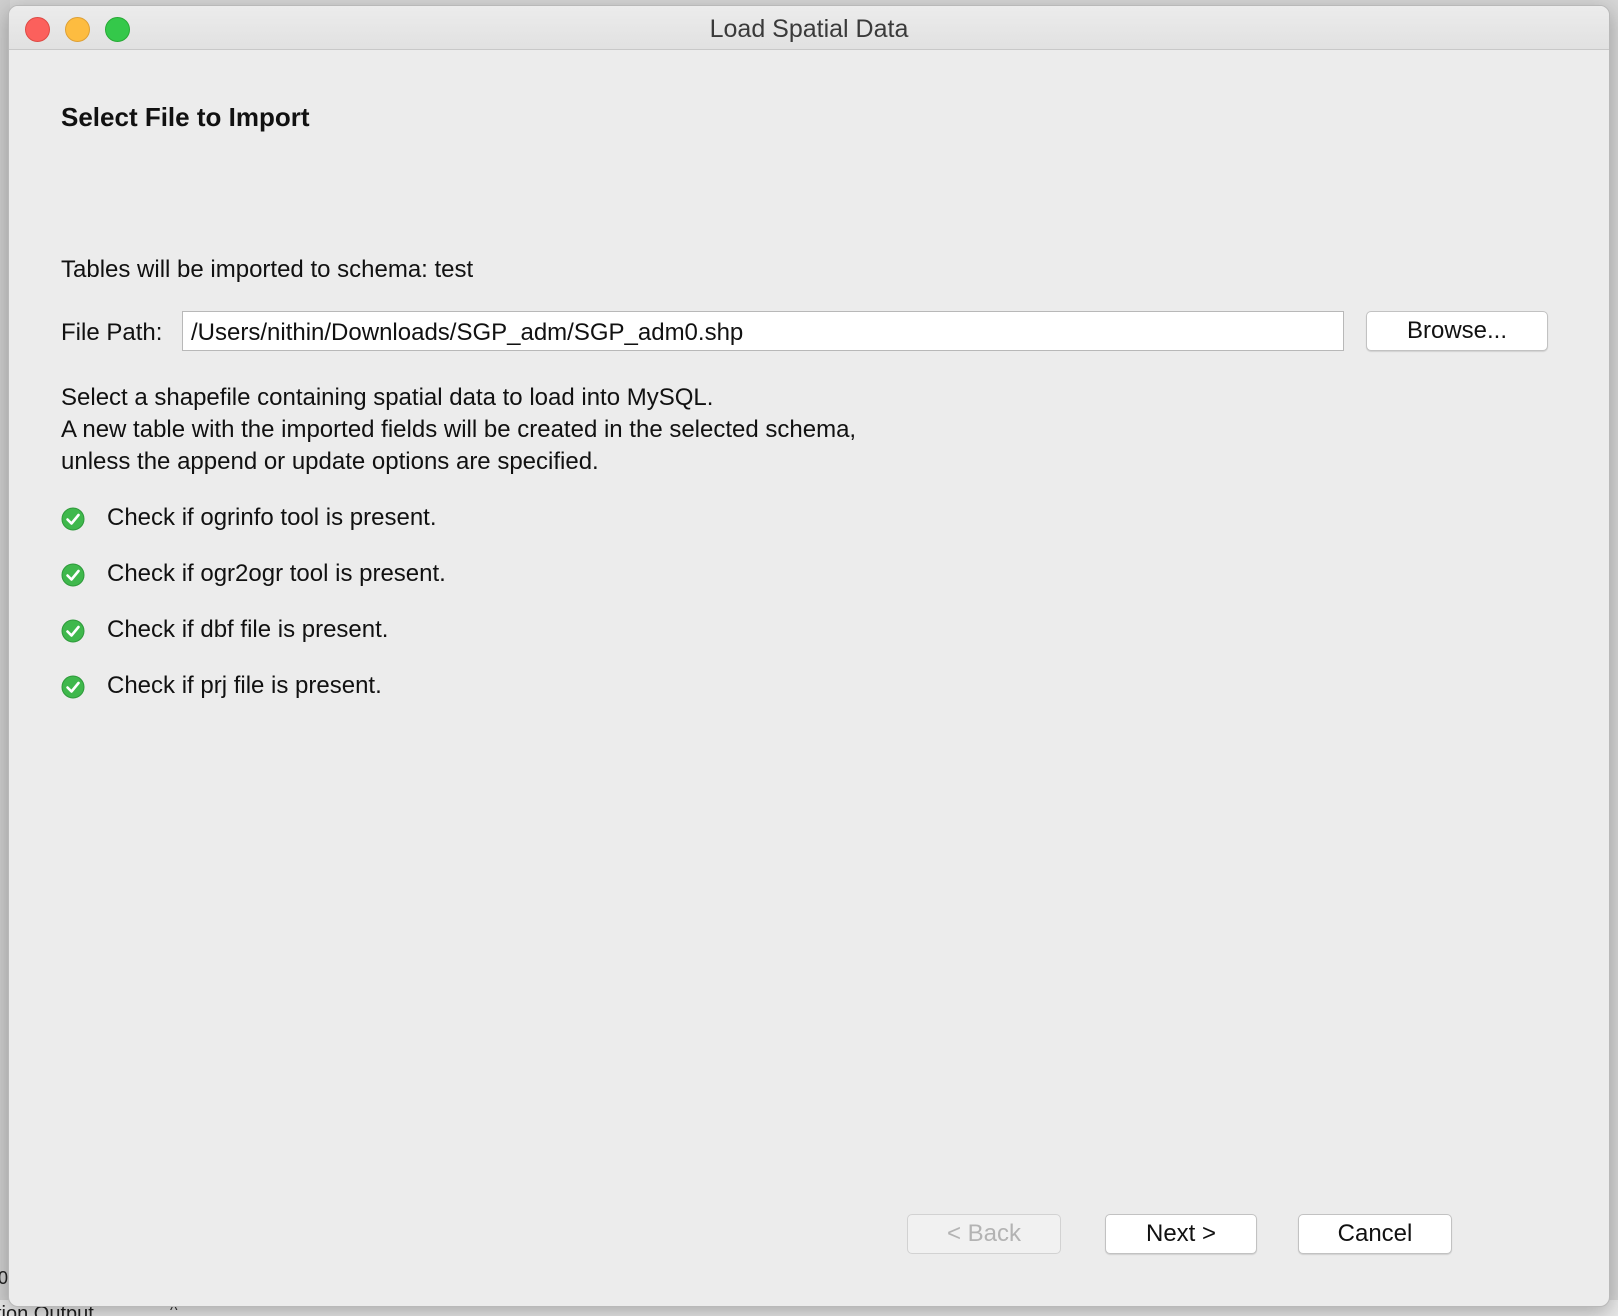 This screenshot has height=1316, width=1618. What do you see at coordinates (1181, 1234) in the screenshot?
I see `next-button: Next >` at bounding box center [1181, 1234].